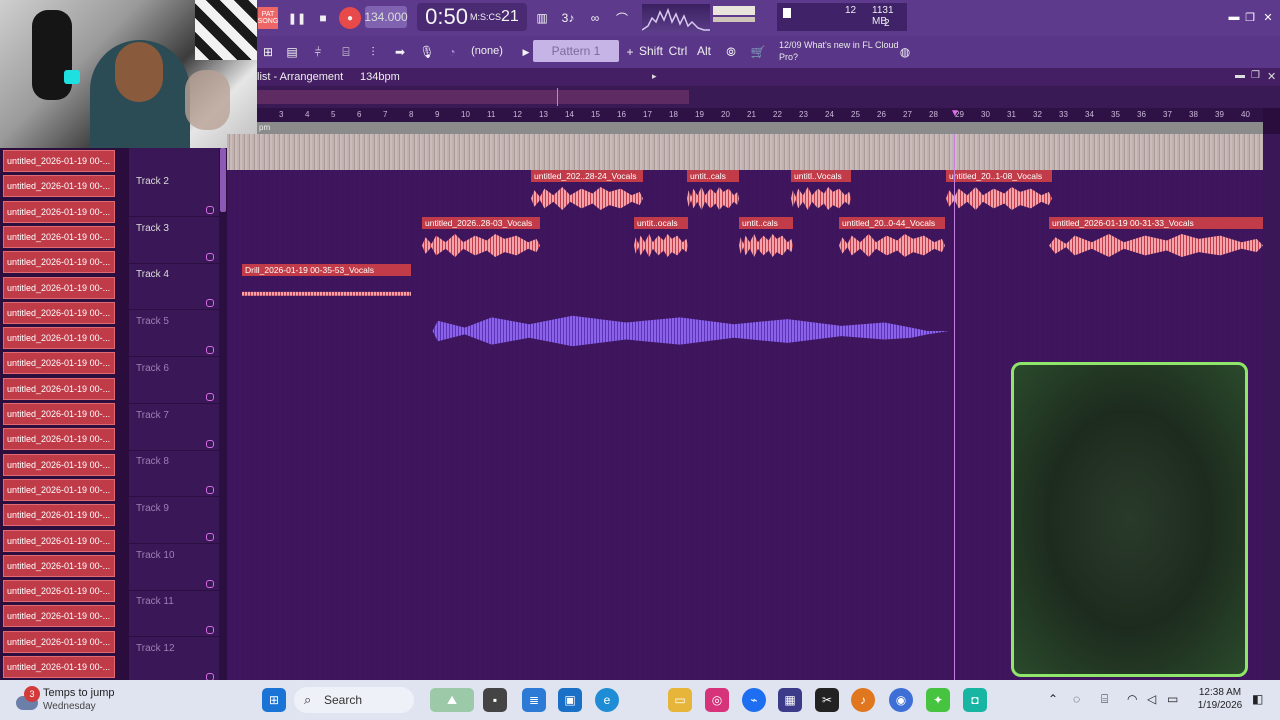 This screenshot has width=1280, height=720. Describe the element at coordinates (86, 700) in the screenshot. I see `weather-widget: 3 Temps to jump Wednesday` at that location.